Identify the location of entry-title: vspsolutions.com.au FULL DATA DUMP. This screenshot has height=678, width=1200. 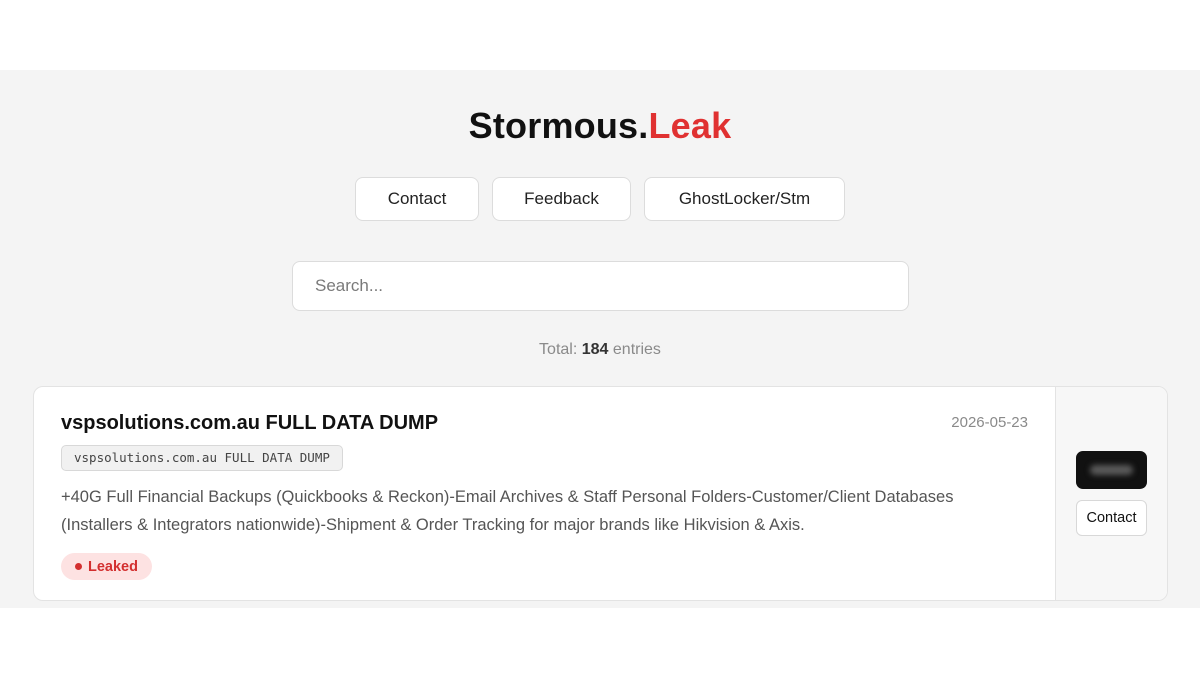
(544, 423).